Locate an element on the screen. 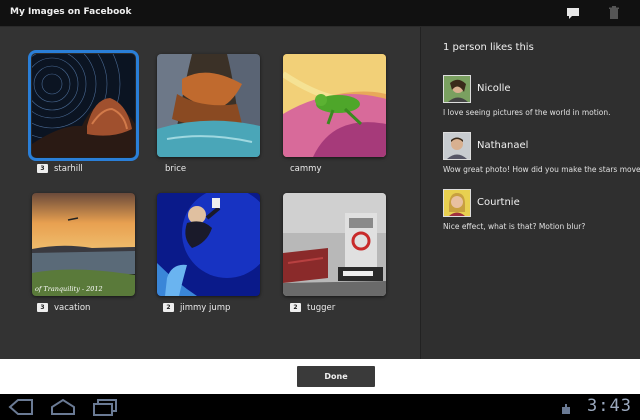  commenter-name: Nathanael is located at coordinates (502, 145).